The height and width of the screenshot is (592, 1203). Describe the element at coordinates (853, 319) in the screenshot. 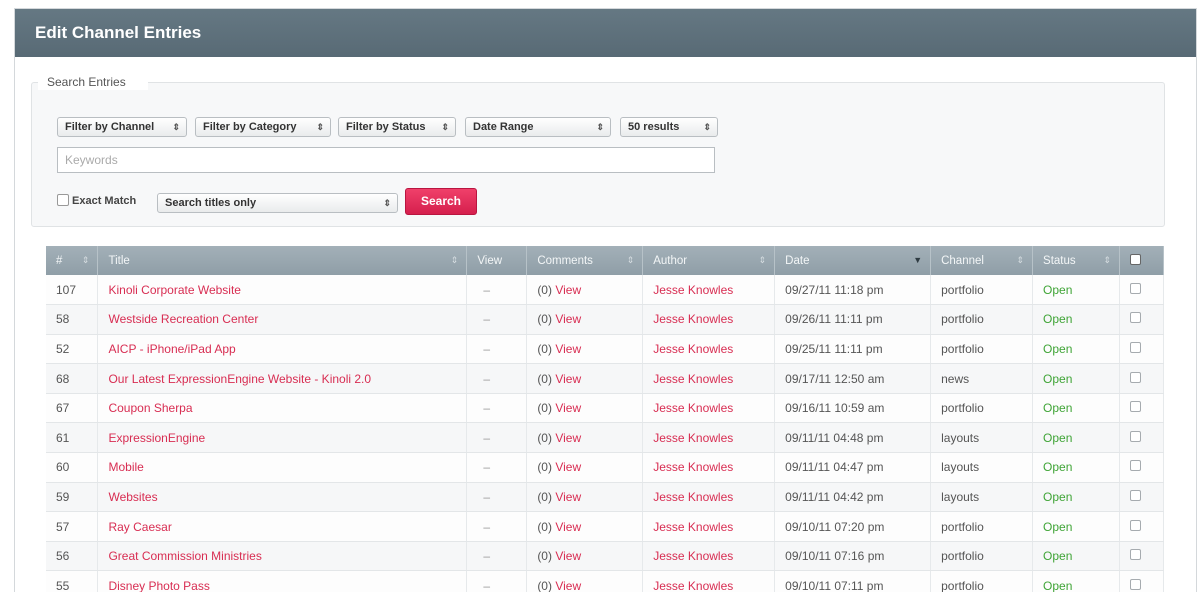

I see `entry-date: 09/26/11 11:11 pm` at that location.